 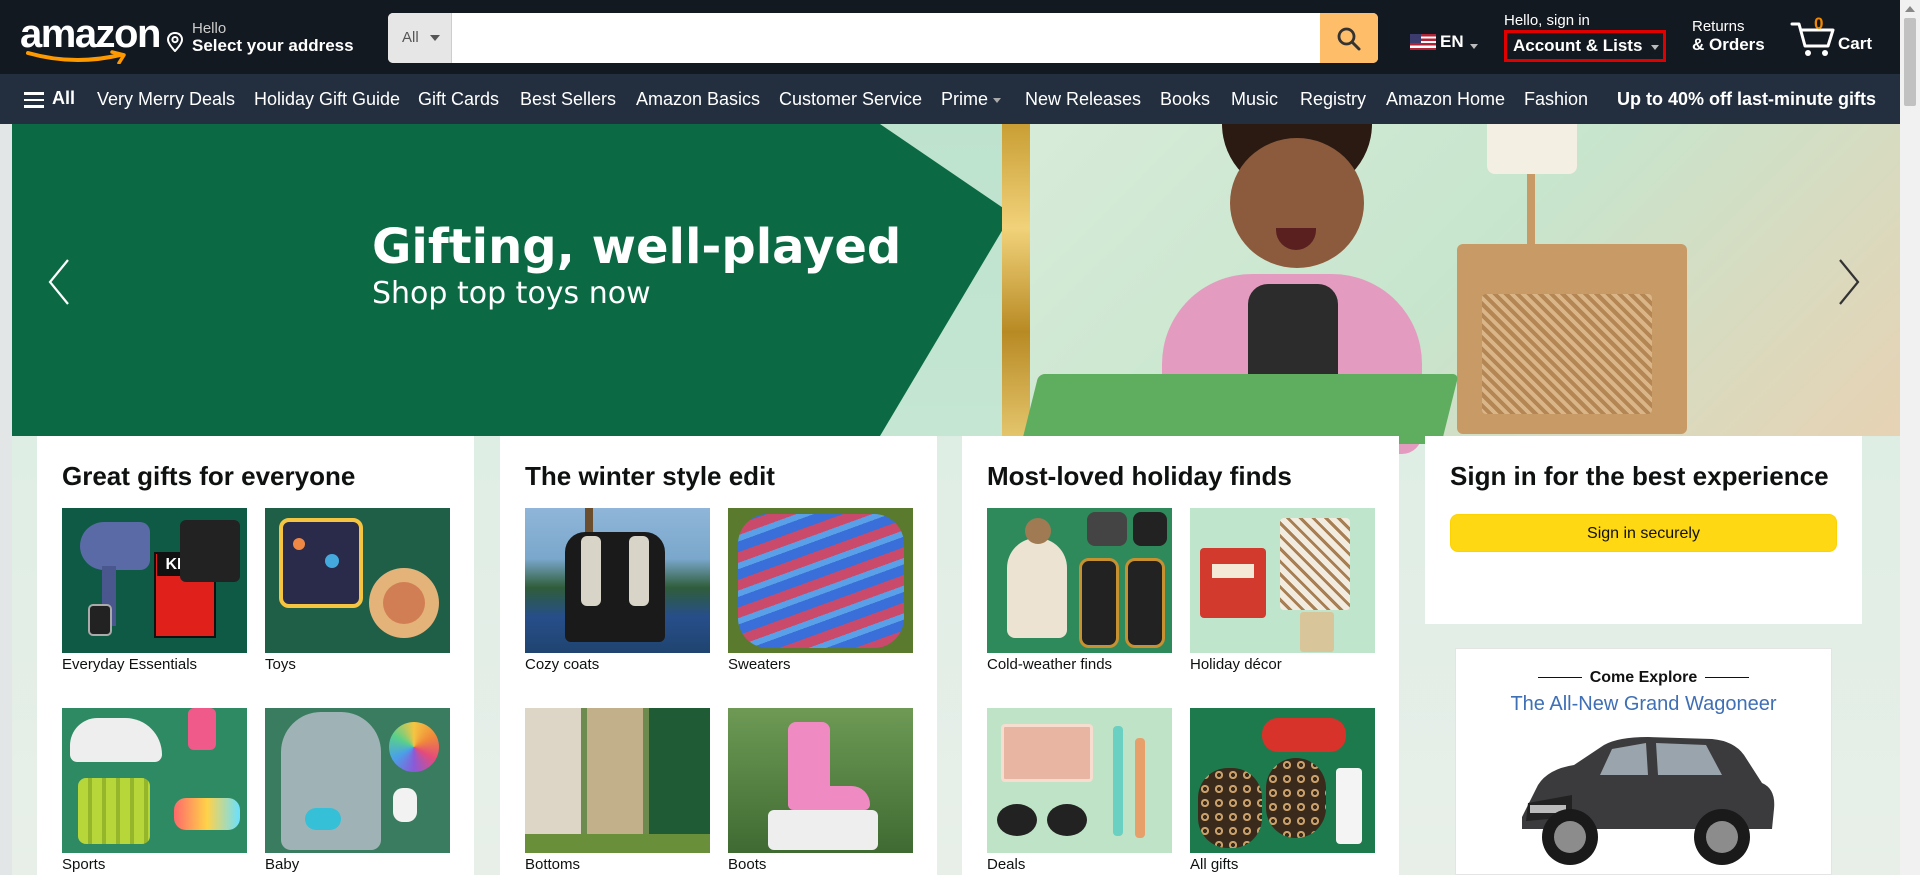 I want to click on nav-link-prime: Prime, so click(x=971, y=99).